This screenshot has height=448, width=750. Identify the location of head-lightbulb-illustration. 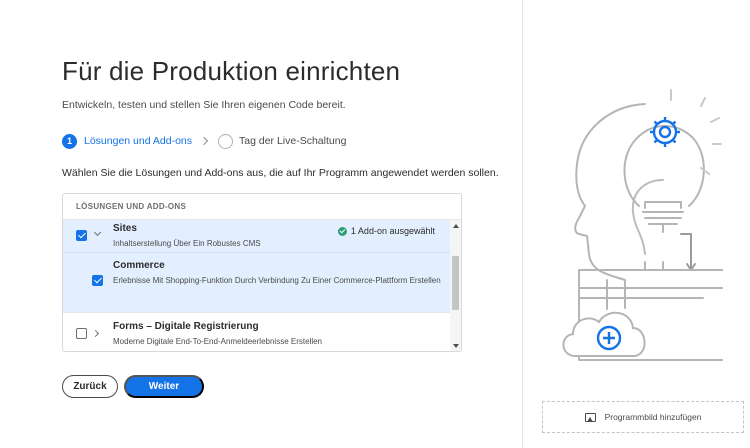
(642, 225).